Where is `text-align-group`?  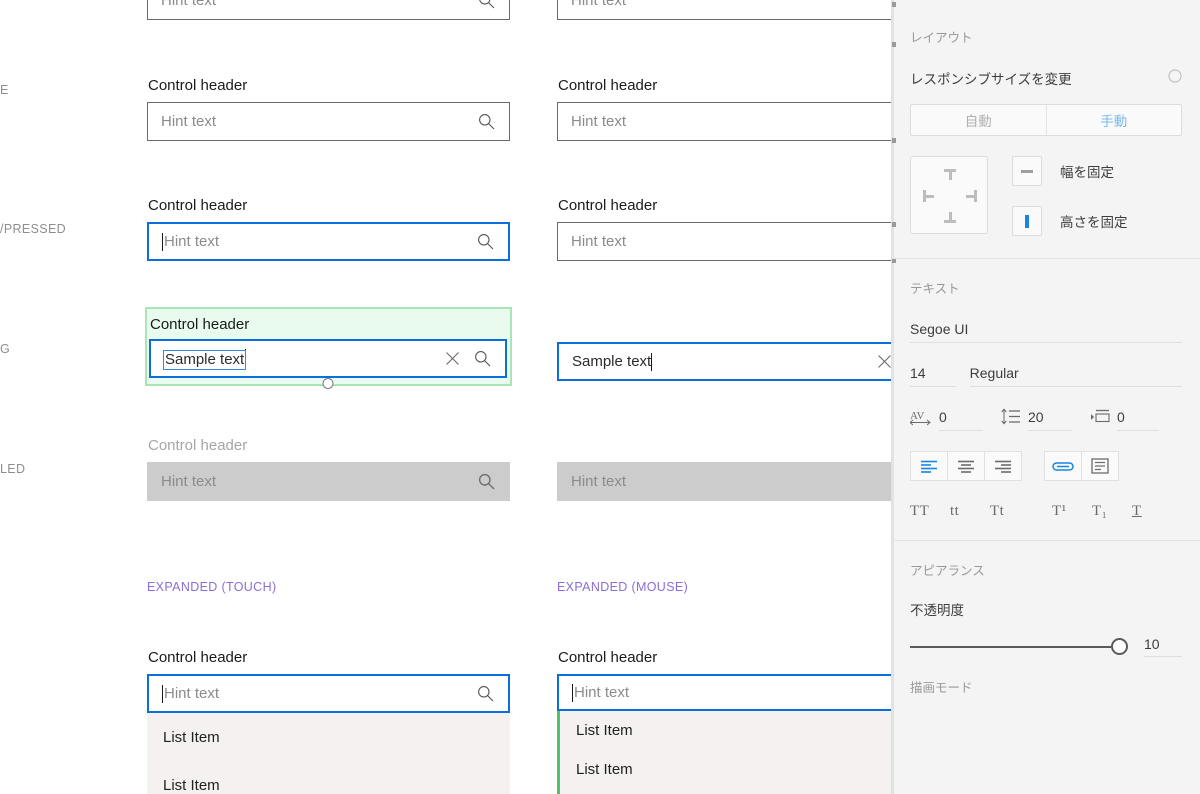 text-align-group is located at coordinates (966, 466).